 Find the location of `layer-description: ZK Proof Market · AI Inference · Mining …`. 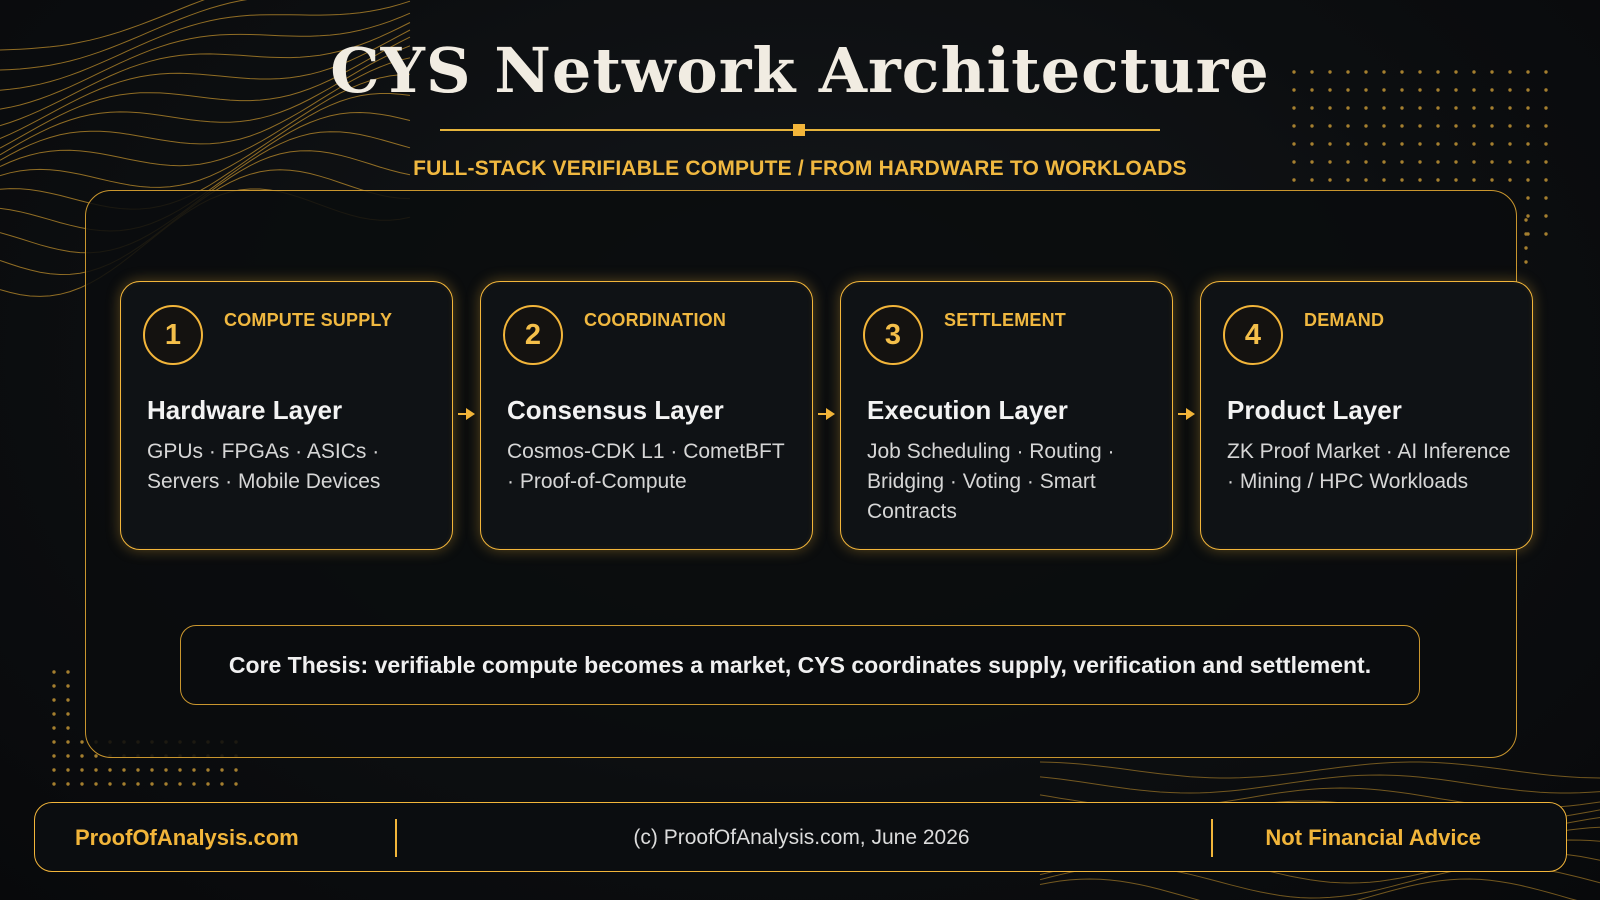

layer-description: ZK Proof Market · AI Inference · Mining … is located at coordinates (1369, 466).